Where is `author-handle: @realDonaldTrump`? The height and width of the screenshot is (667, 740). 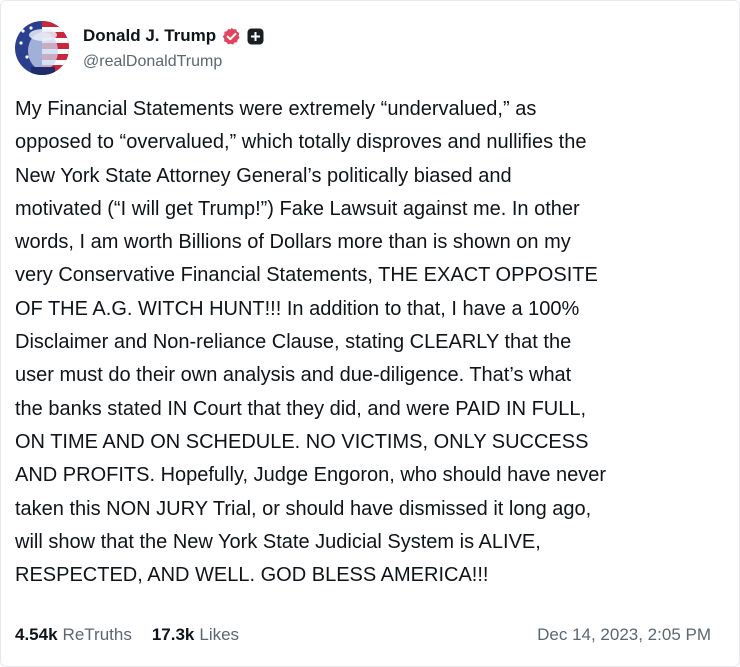
author-handle: @realDonaldTrump is located at coordinates (173, 62).